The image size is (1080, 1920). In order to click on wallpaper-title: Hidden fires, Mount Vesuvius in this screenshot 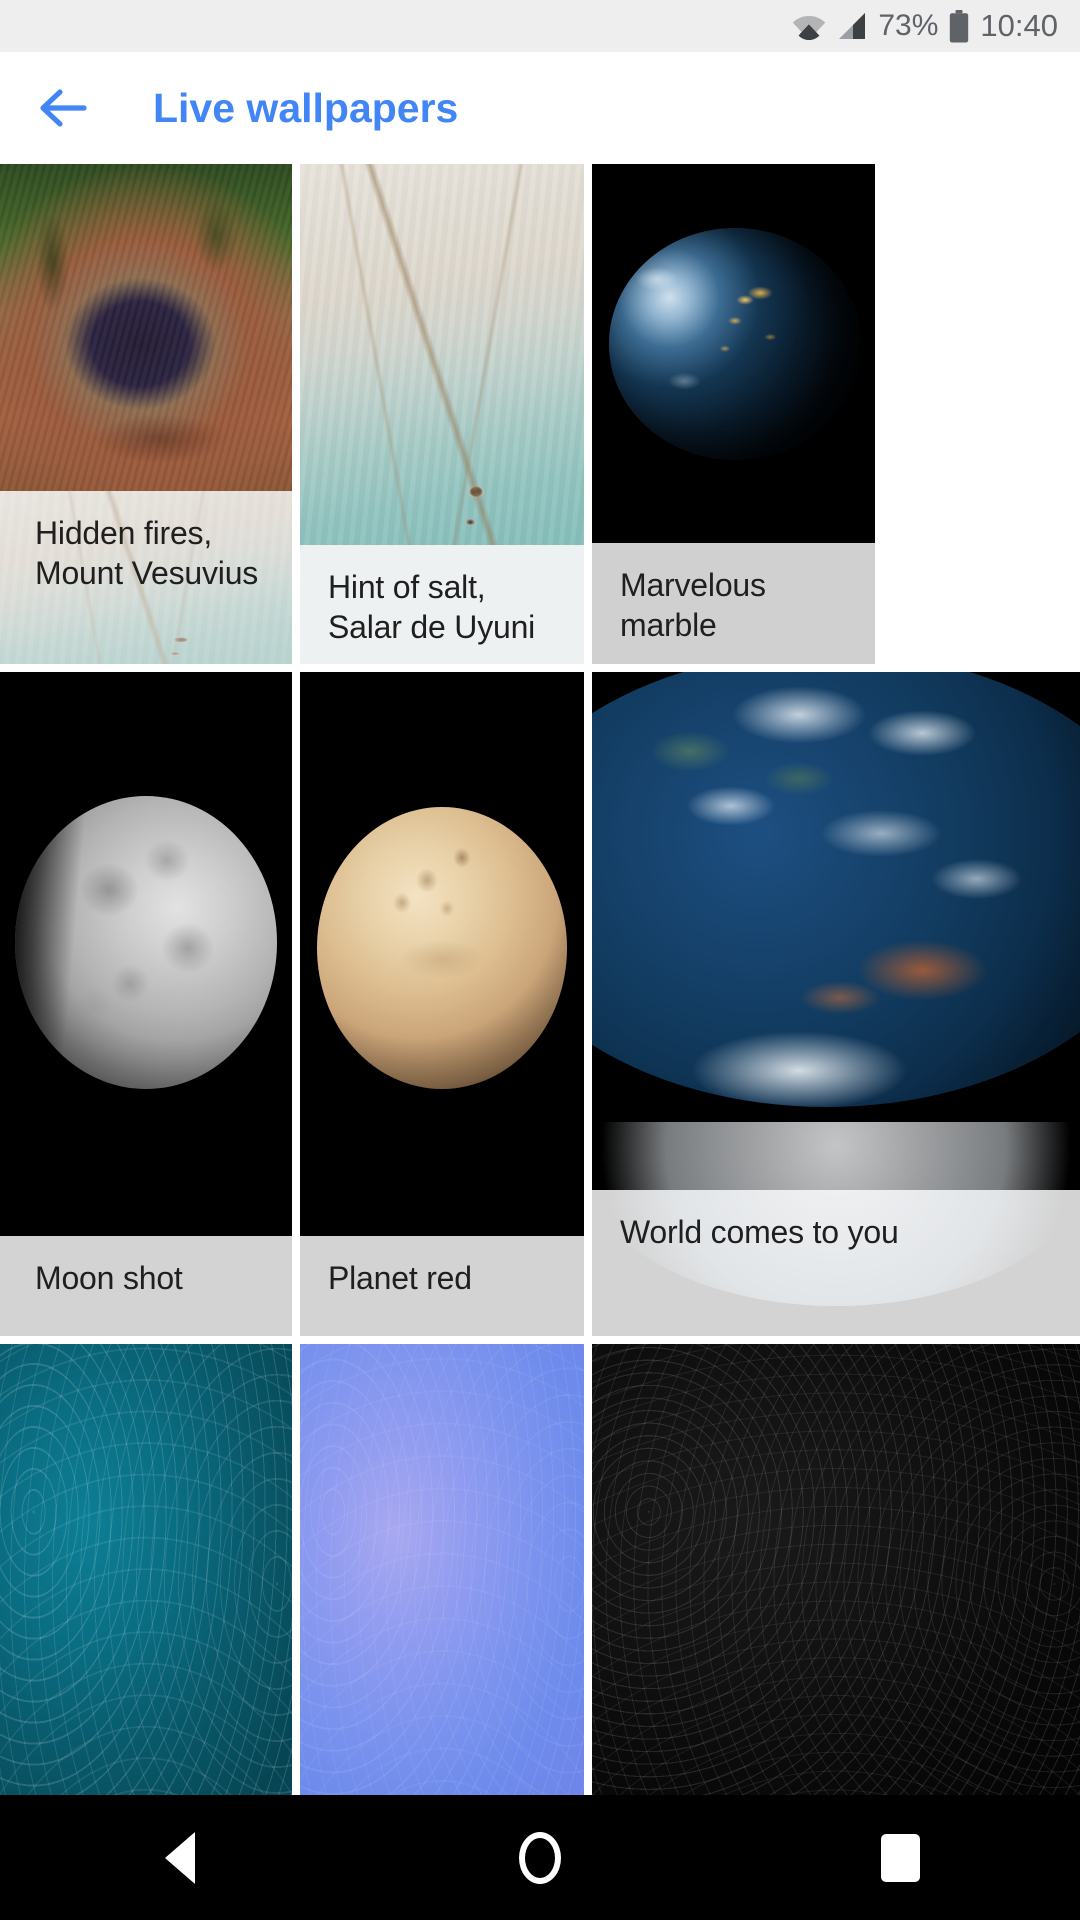, I will do `click(147, 553)`.